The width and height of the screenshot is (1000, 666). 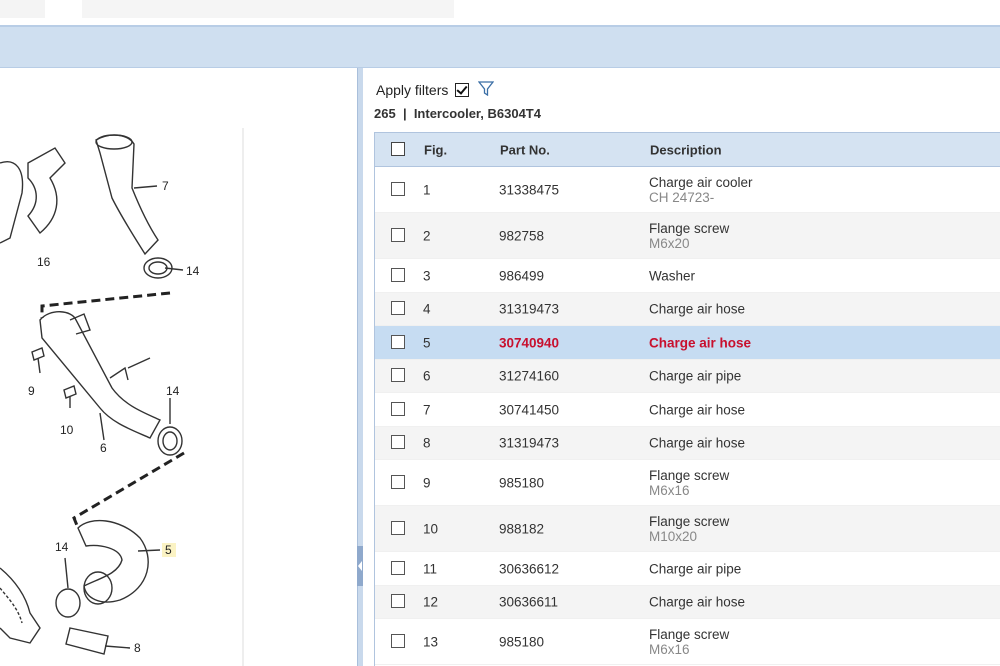 I want to click on row-fig: 9, so click(x=427, y=482).